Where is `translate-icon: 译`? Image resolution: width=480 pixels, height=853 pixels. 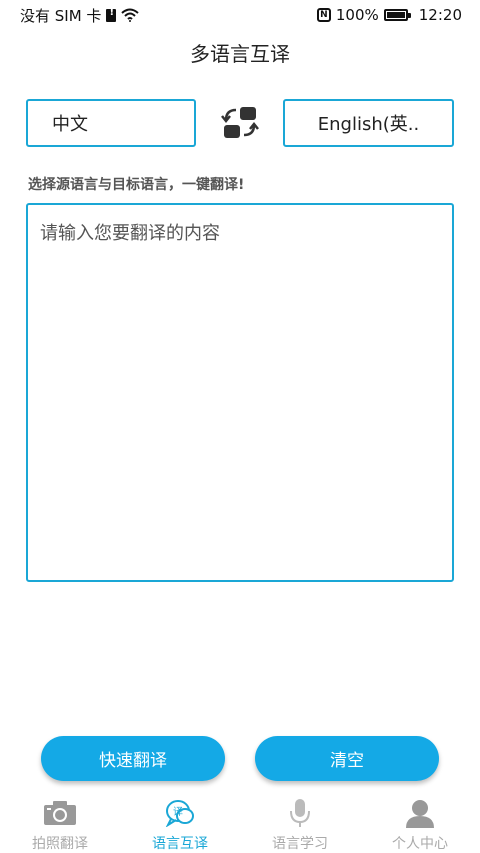
translate-icon: 译 is located at coordinates (179, 813).